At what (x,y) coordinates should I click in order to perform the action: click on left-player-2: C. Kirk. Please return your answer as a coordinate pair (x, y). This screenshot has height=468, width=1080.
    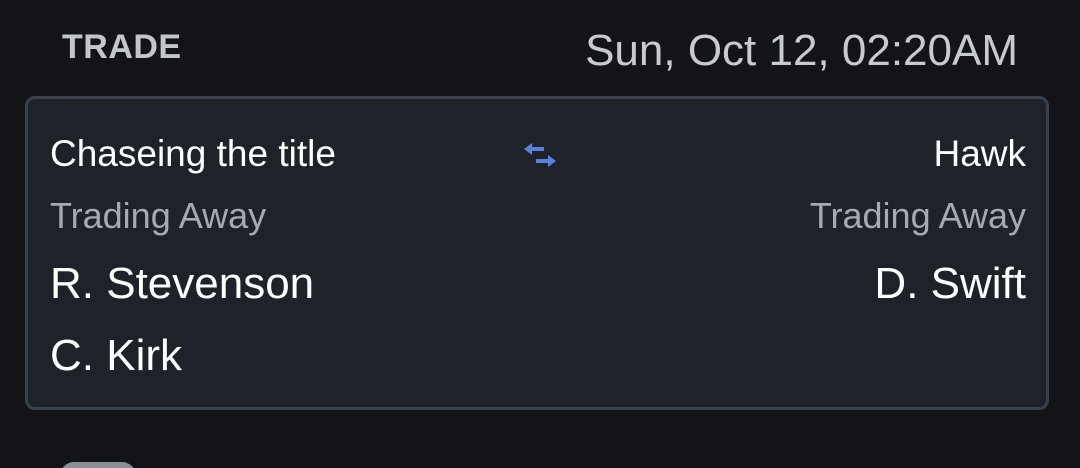
    Looking at the image, I should click on (182, 363).